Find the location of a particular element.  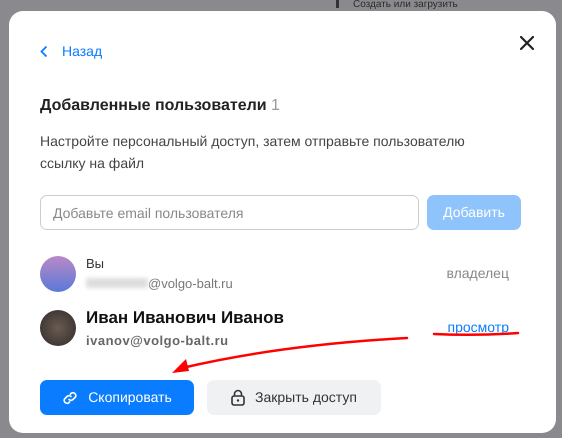

chevron-left-icon is located at coordinates (44, 51).